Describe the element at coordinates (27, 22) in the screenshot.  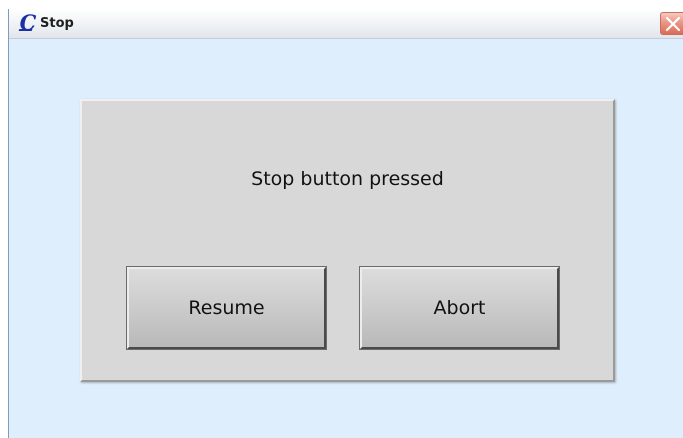
I see `c-logo-icon: C` at that location.